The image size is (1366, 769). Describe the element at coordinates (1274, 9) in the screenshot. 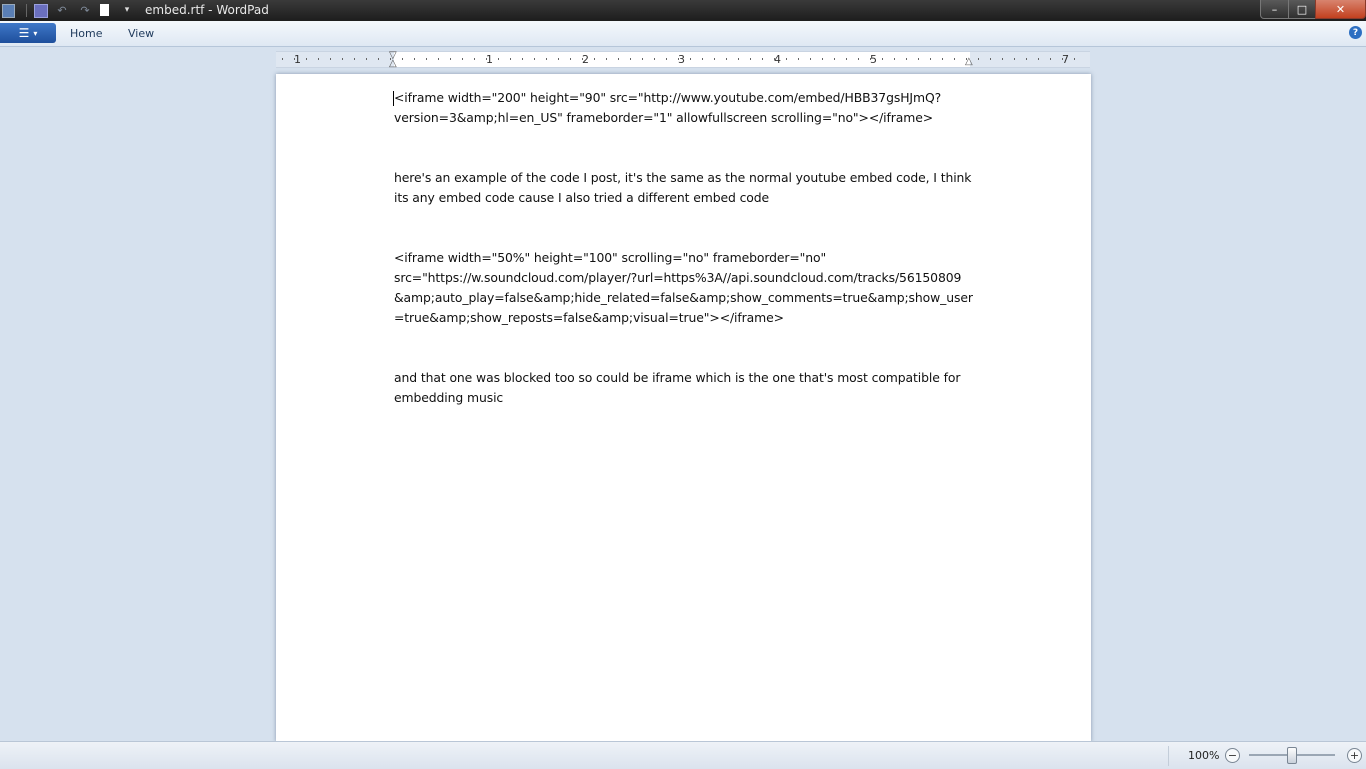

I see `minimize-button: –` at that location.